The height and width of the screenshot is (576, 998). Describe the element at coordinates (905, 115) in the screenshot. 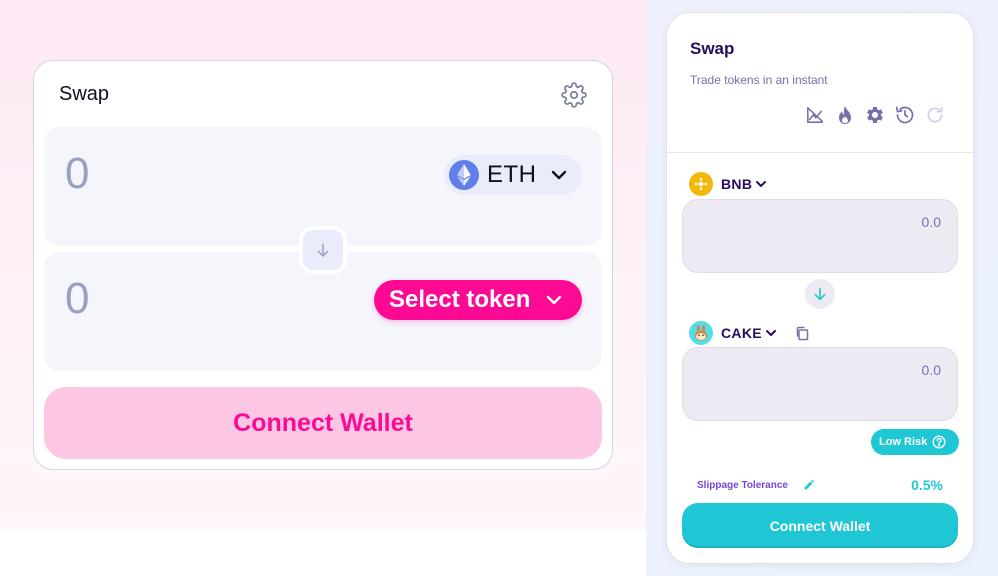

I see `history-icon` at that location.